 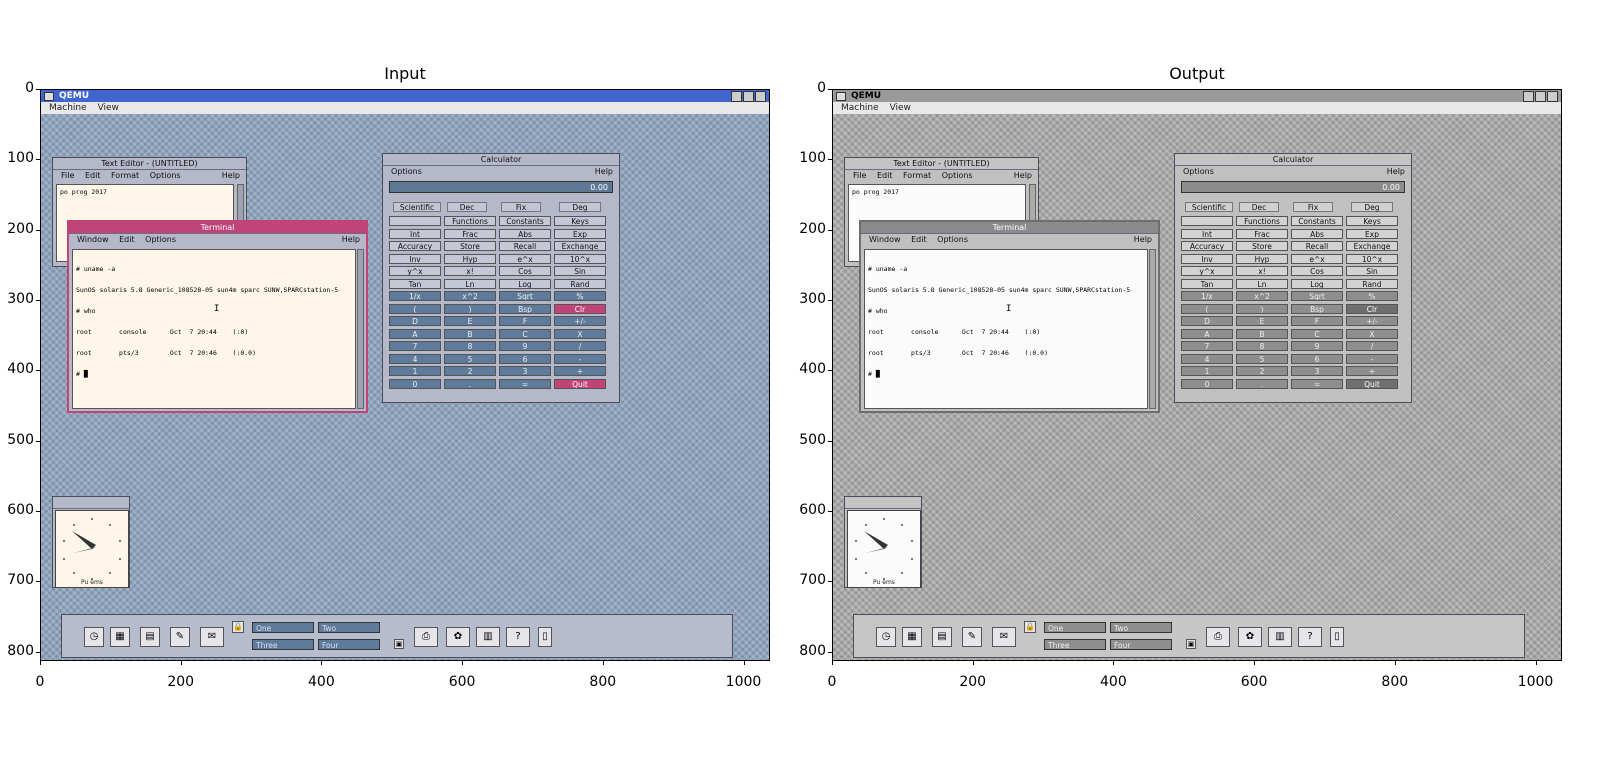 I want to click on calc-key: Constants, so click(x=1317, y=221).